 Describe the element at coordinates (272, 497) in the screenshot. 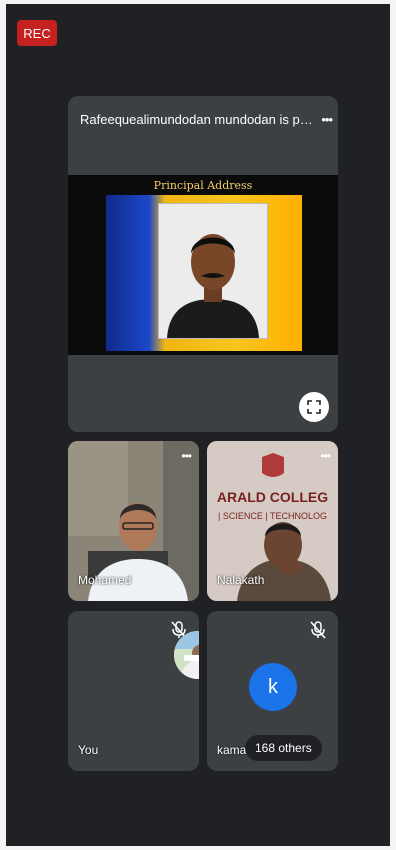

I see `backdrop-college-name: ARALD COLLEG` at that location.